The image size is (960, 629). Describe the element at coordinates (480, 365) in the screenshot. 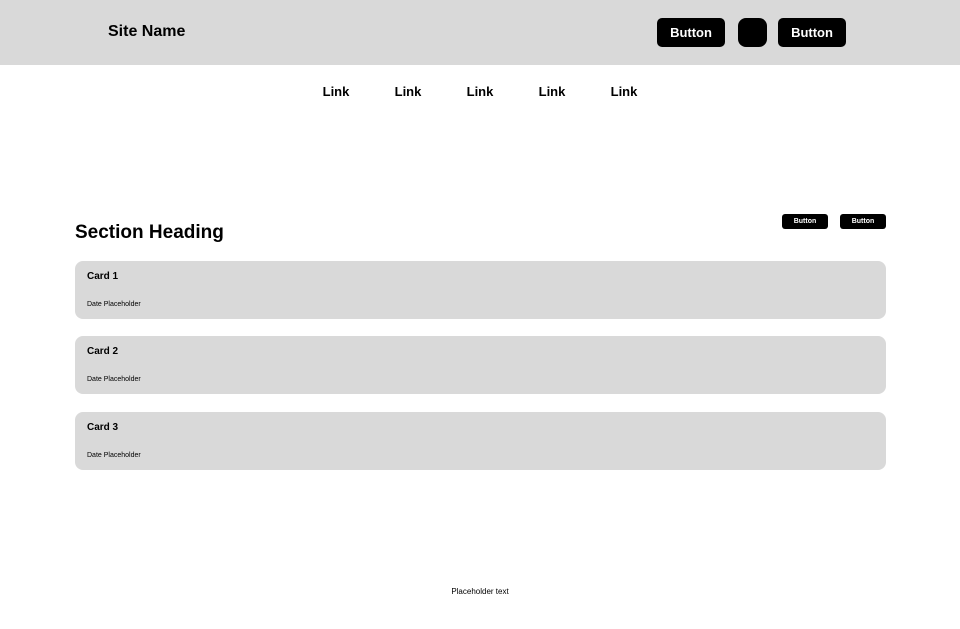

I see `card-2: Card 2 Date Placeholder` at that location.